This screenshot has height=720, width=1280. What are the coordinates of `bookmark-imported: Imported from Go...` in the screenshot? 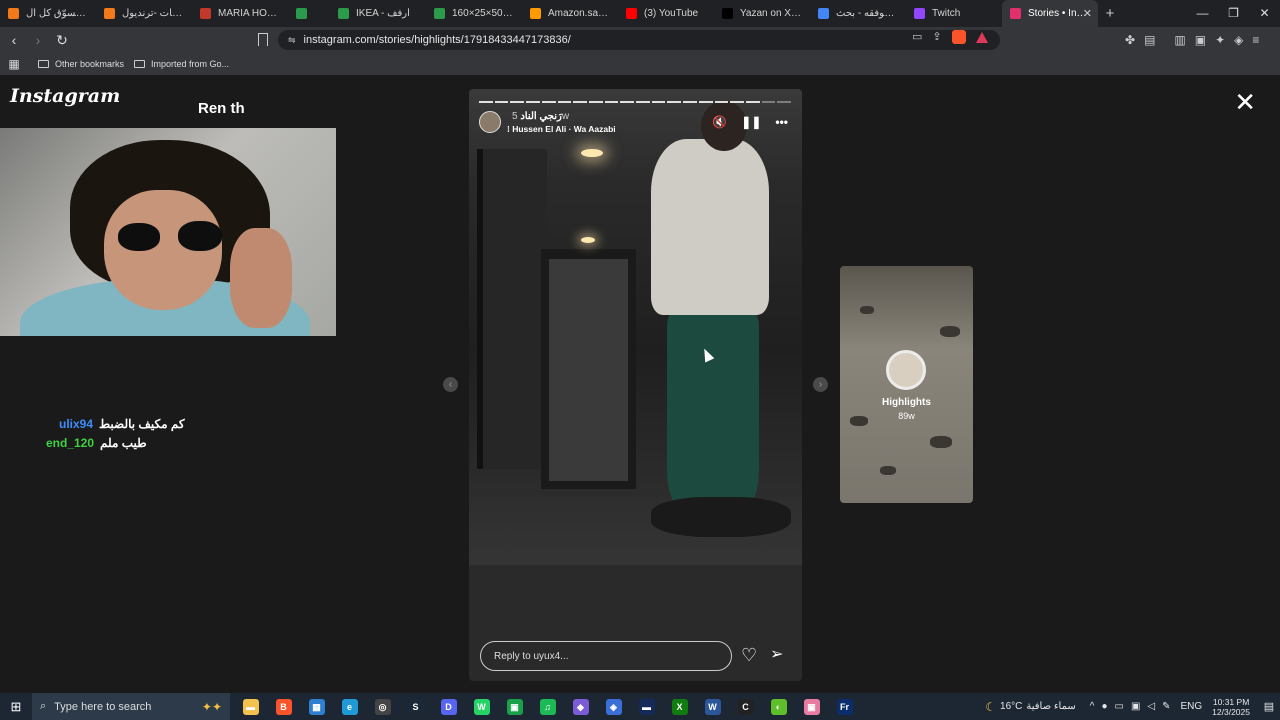 It's located at (181, 64).